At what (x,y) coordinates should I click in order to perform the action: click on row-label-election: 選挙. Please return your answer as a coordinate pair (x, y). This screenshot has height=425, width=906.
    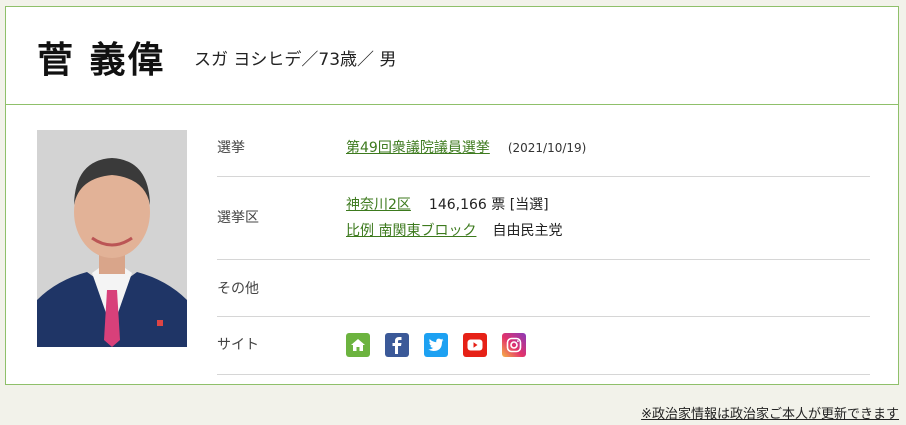
    Looking at the image, I should click on (231, 148).